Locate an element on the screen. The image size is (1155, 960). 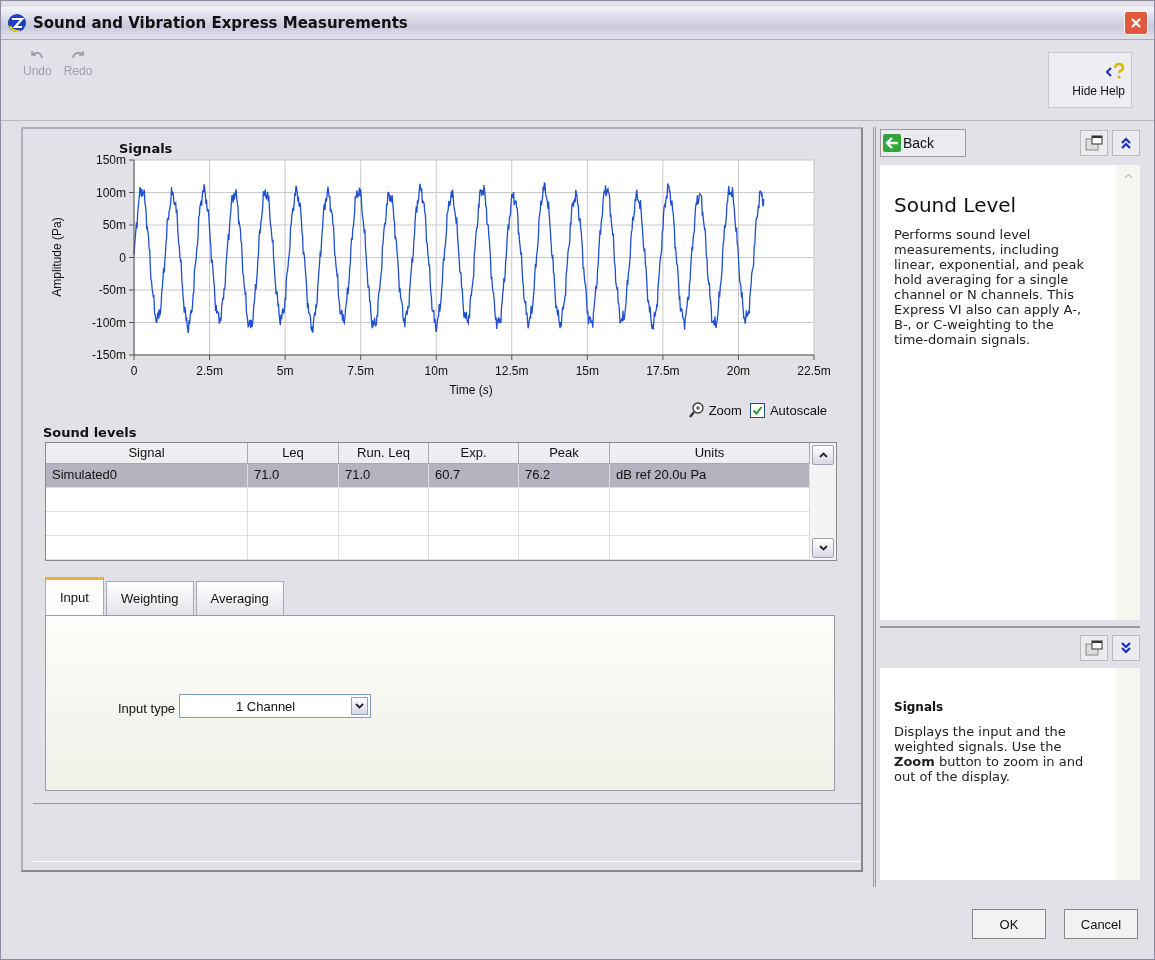
table-row: Simulated0 71.0 71.0 60.7 76.2 dB ref 20.0u Pa is located at coordinates (428, 476).